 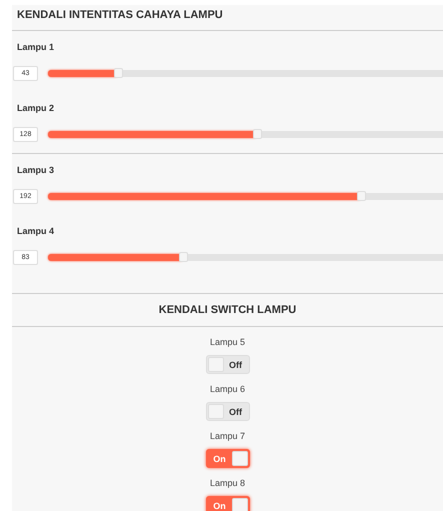 What do you see at coordinates (228, 389) in the screenshot?
I see `switch-label: Lampu 6` at bounding box center [228, 389].